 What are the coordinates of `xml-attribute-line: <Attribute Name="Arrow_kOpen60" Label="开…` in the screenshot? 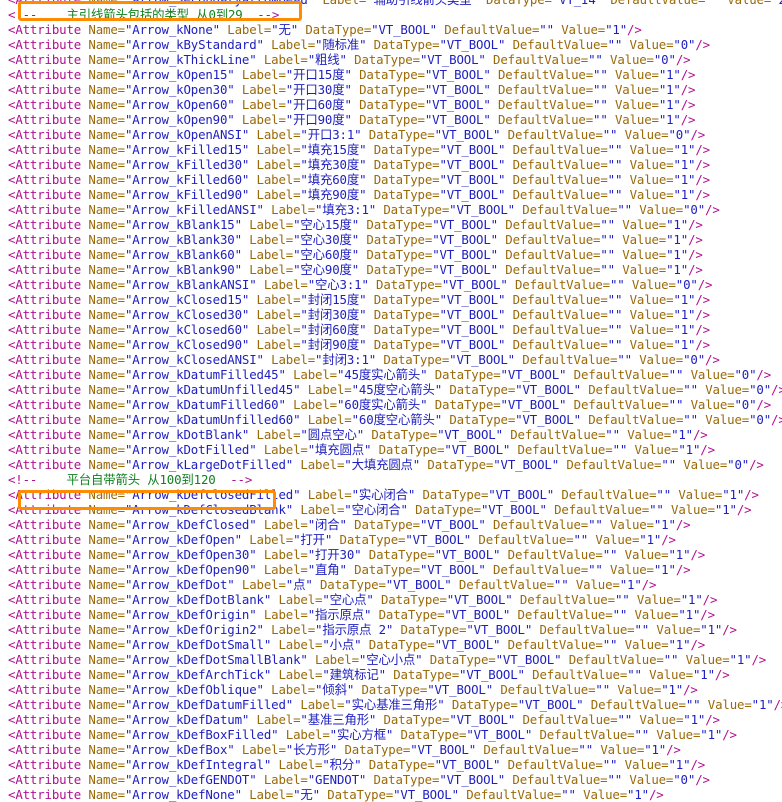 It's located at (391, 104).